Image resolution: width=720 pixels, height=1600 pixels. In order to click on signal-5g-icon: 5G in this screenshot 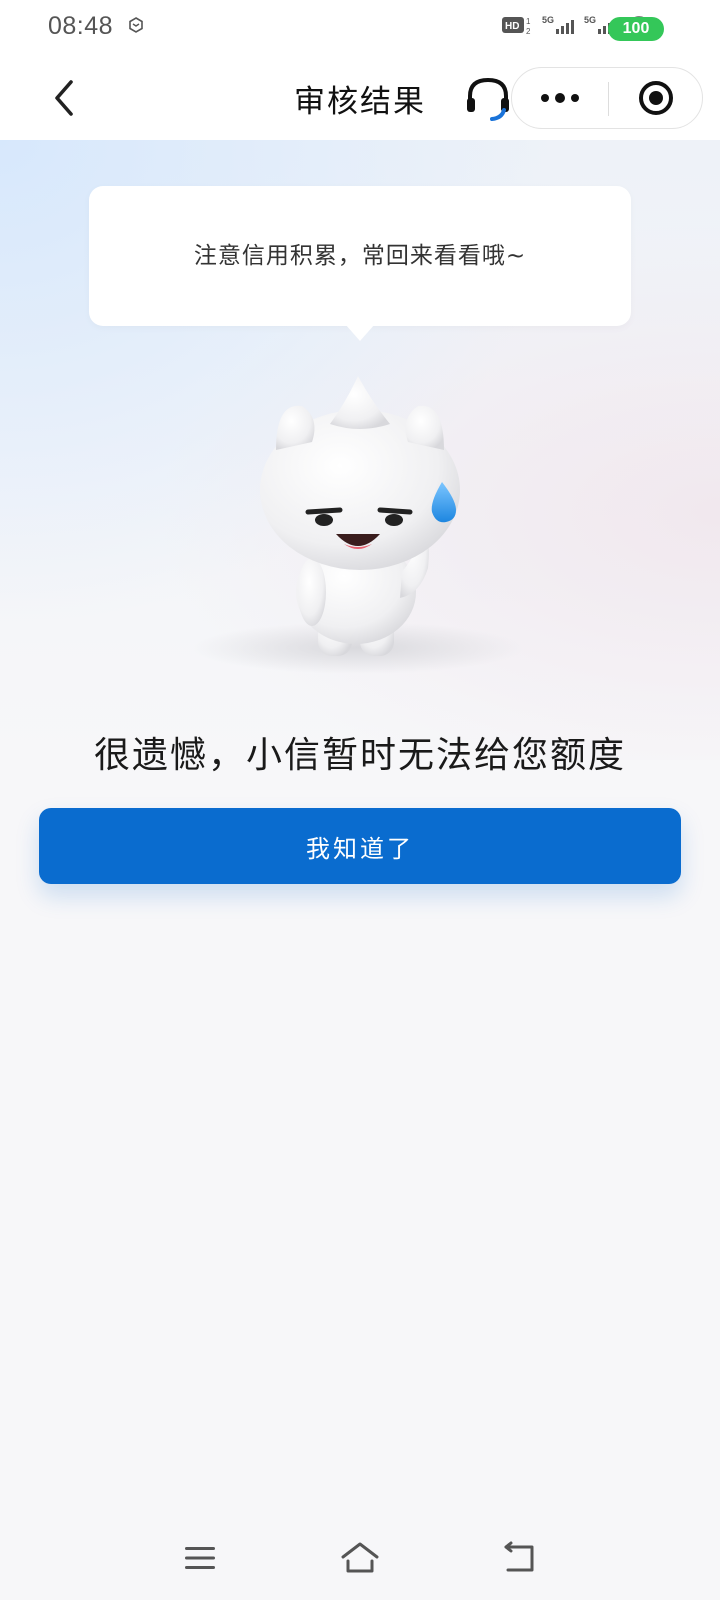, I will do `click(559, 27)`.